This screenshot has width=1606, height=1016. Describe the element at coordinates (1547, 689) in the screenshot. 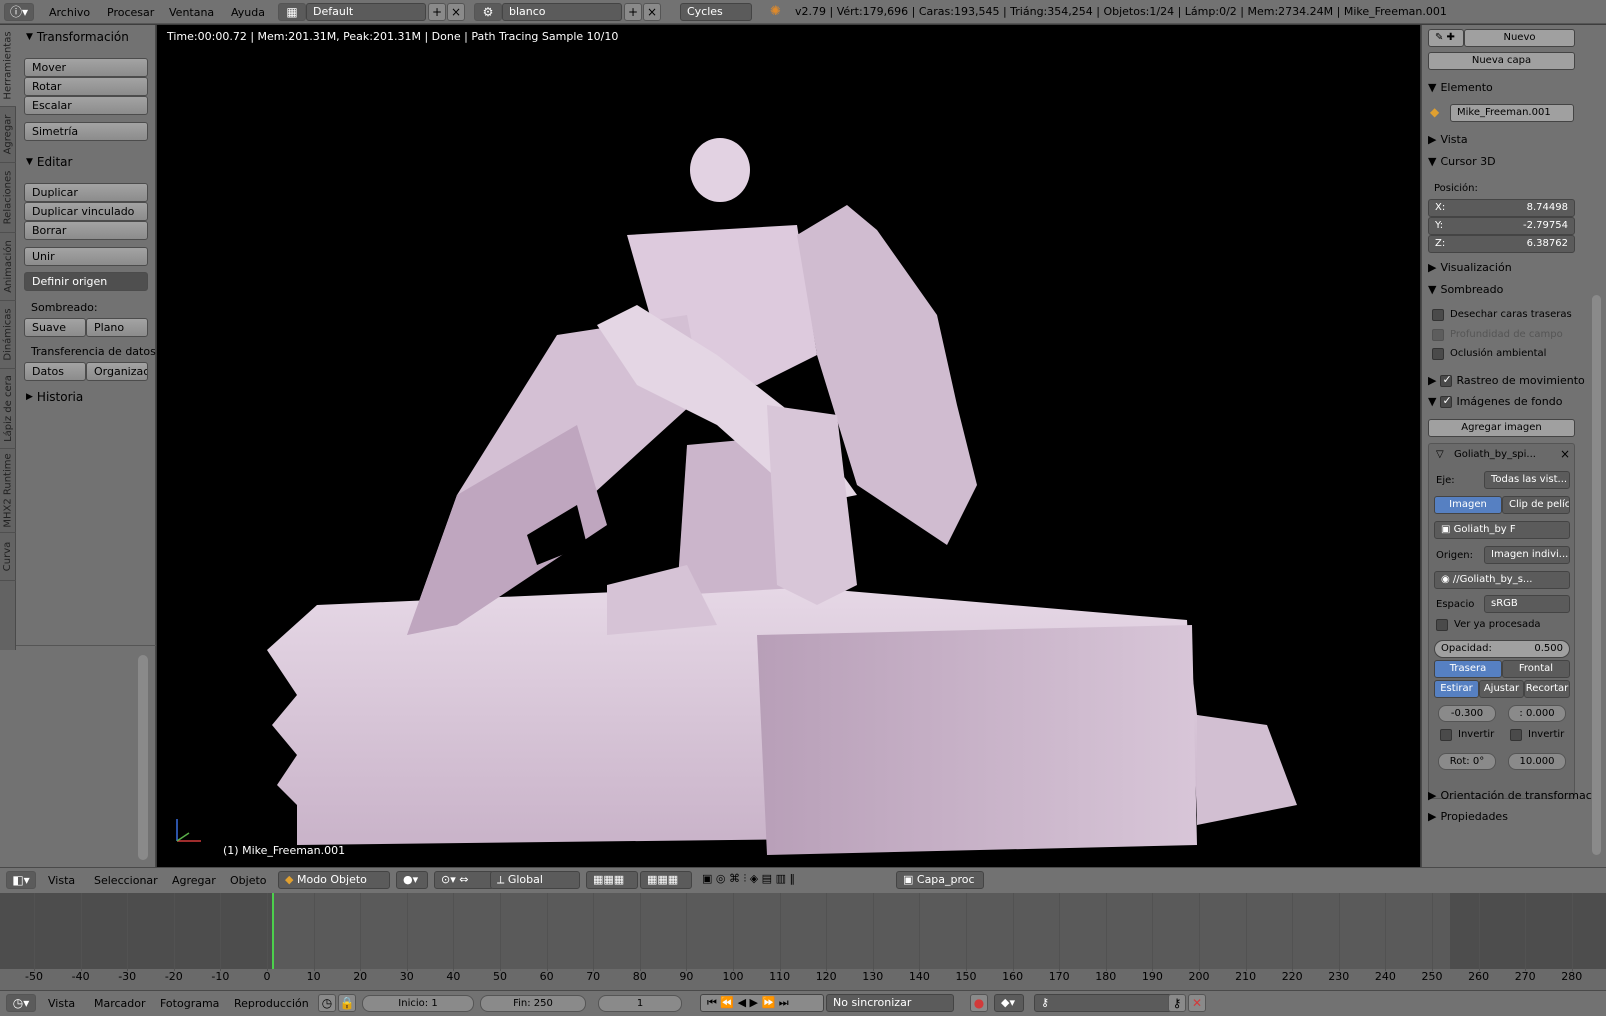

I see `recortar-button: Recortar` at that location.